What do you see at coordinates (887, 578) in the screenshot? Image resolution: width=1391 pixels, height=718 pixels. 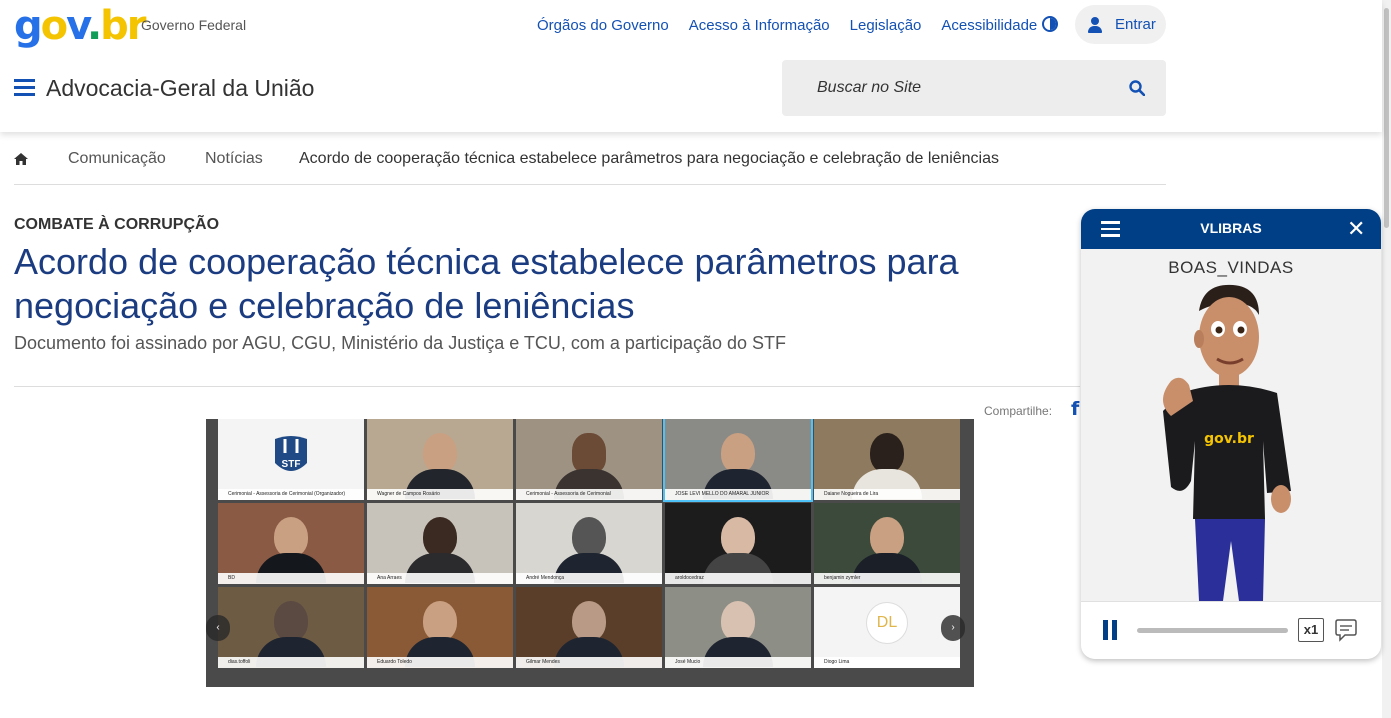 I see `participant-name: benjamin zymler` at bounding box center [887, 578].